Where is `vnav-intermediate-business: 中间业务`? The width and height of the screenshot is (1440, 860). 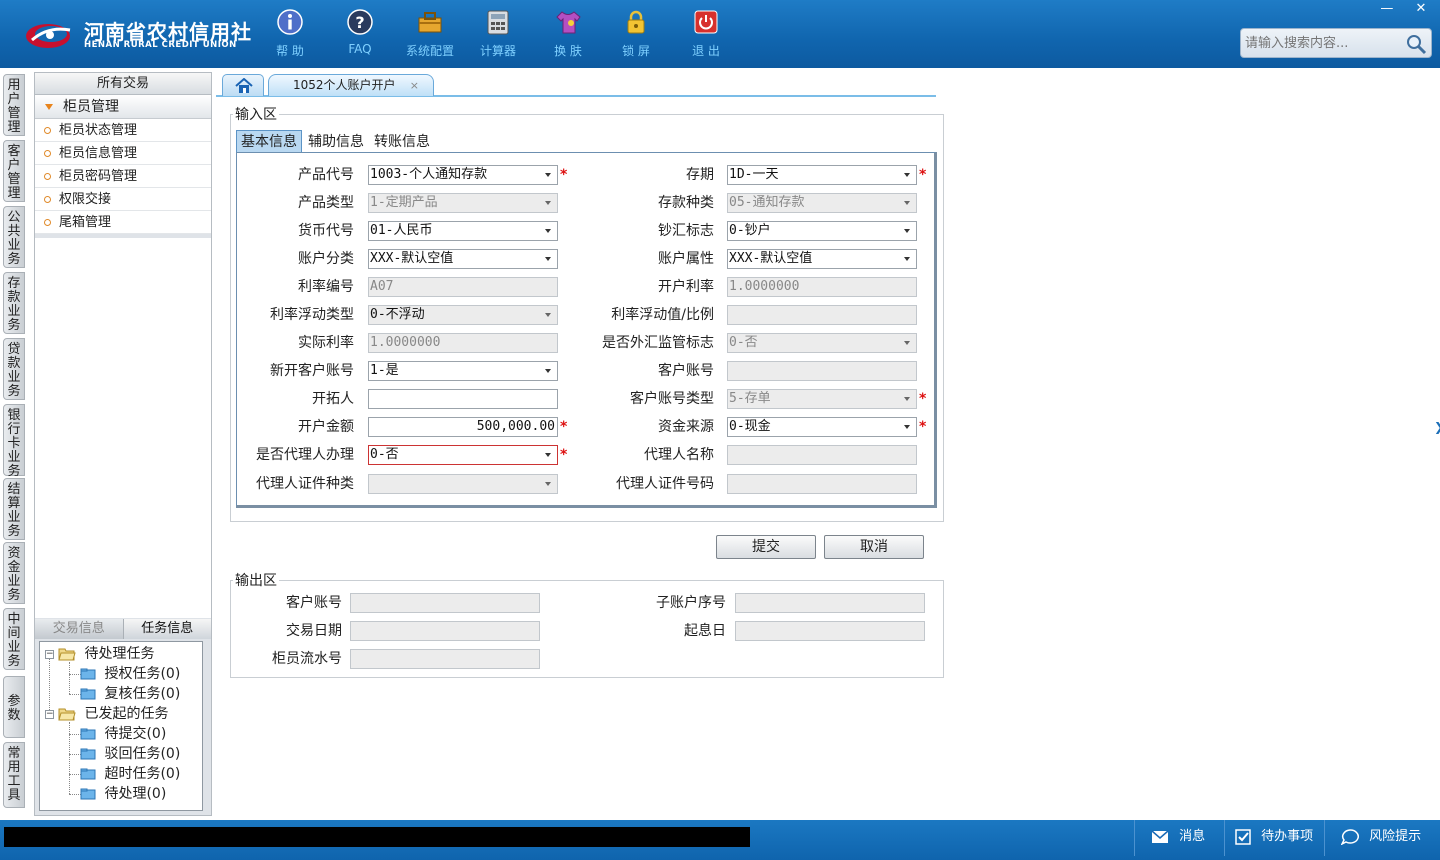 vnav-intermediate-business: 中间业务 is located at coordinates (14, 639).